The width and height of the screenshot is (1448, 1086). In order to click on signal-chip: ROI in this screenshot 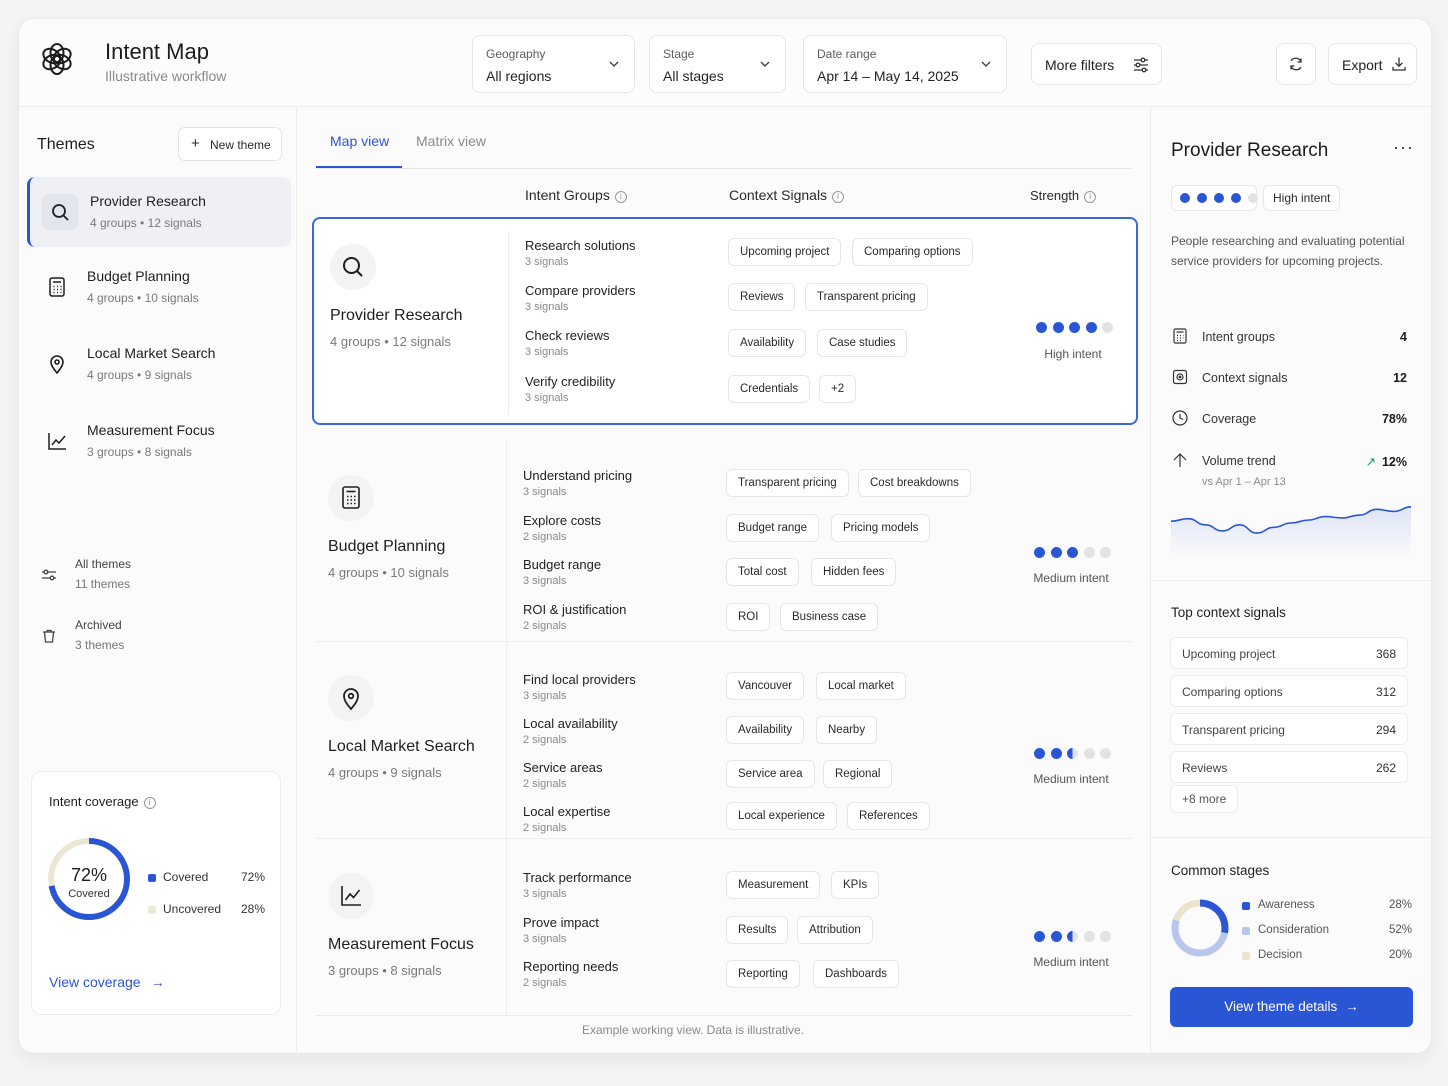, I will do `click(748, 617)`.